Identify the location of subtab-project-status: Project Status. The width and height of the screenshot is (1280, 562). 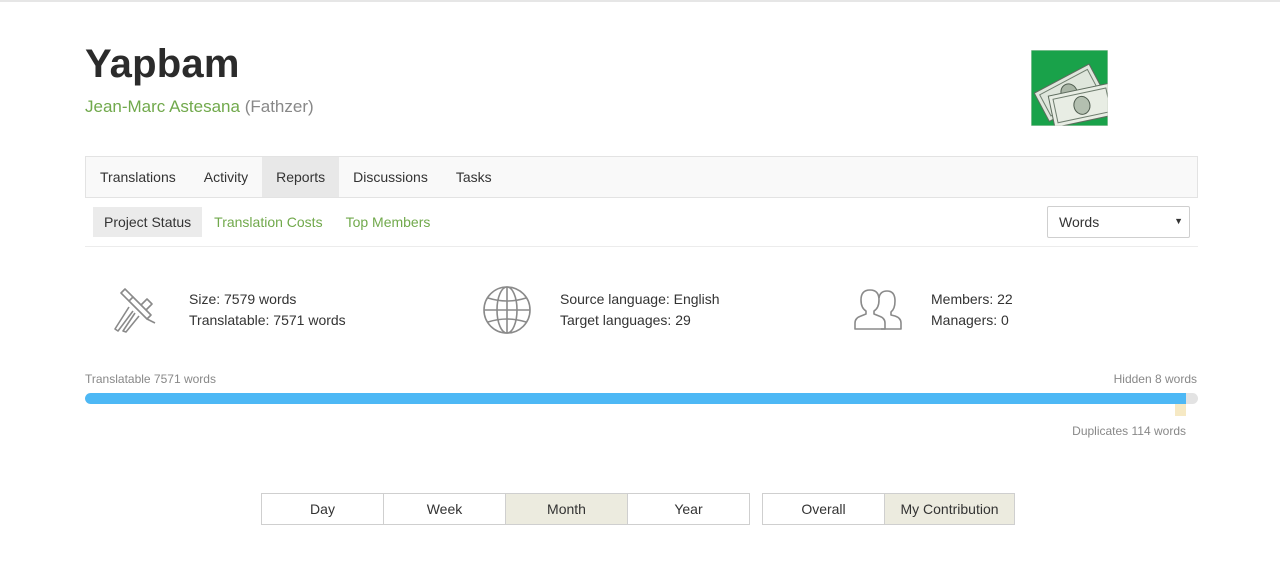
(148, 222).